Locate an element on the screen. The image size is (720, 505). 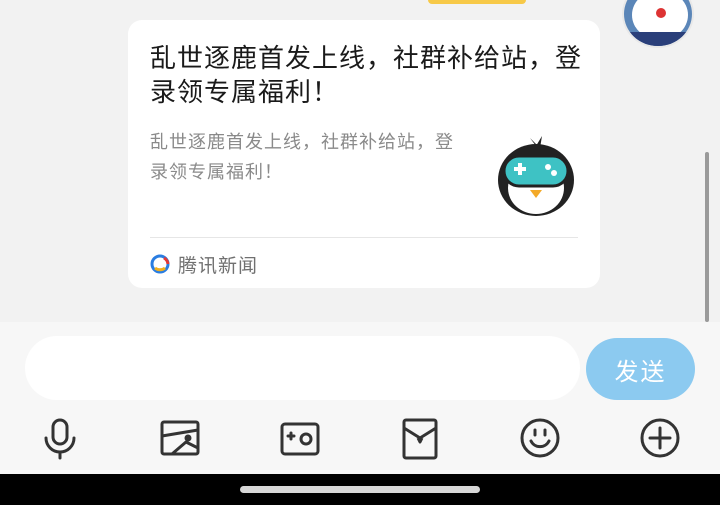
card-title: 乱世逐鹿首发上线，社群补给站，登录领专属福利！ is located at coordinates (366, 76).